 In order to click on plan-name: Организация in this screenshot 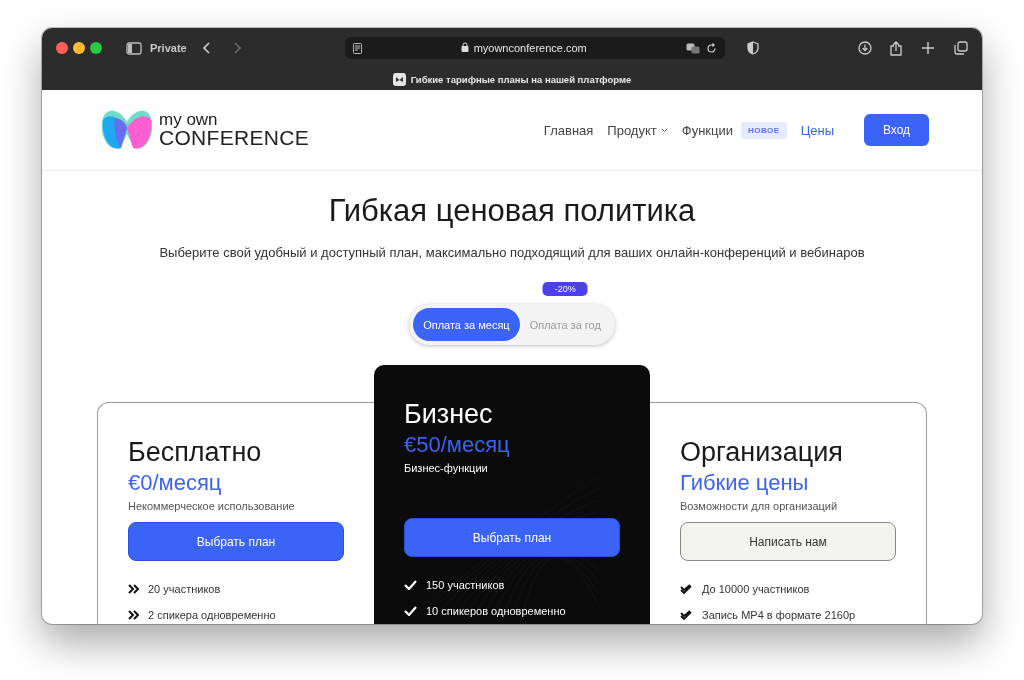, I will do `click(762, 452)`.